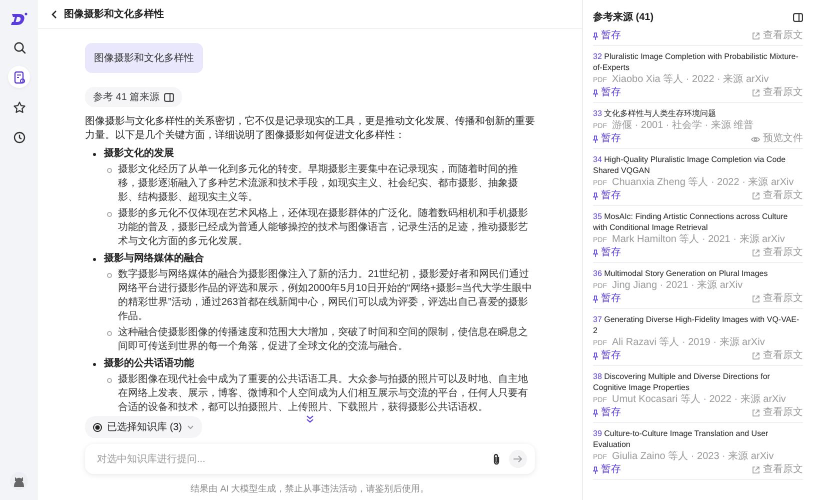  Describe the element at coordinates (690, 80) in the screenshot. I see `reference-meta: Xiaobo Xia 等人 · 2022 · 来源 arXiv` at that location.